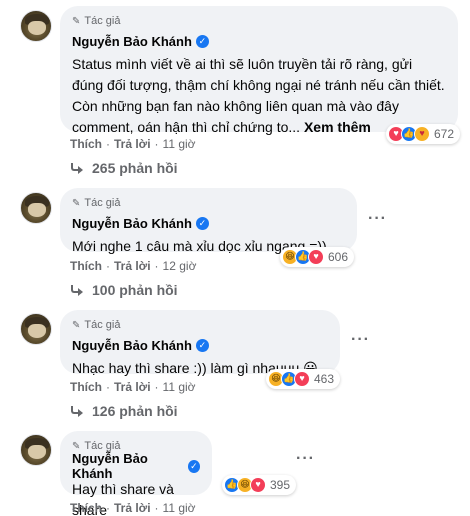 The height and width of the screenshot is (516, 470). Describe the element at coordinates (280, 485) in the screenshot. I see `reaction-count: 395` at that location.